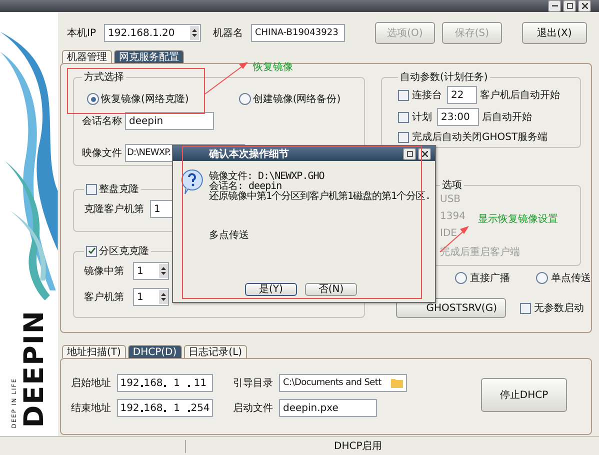  Describe the element at coordinates (559, 308) in the screenshot. I see `checkbox-label: 无参数启动` at that location.